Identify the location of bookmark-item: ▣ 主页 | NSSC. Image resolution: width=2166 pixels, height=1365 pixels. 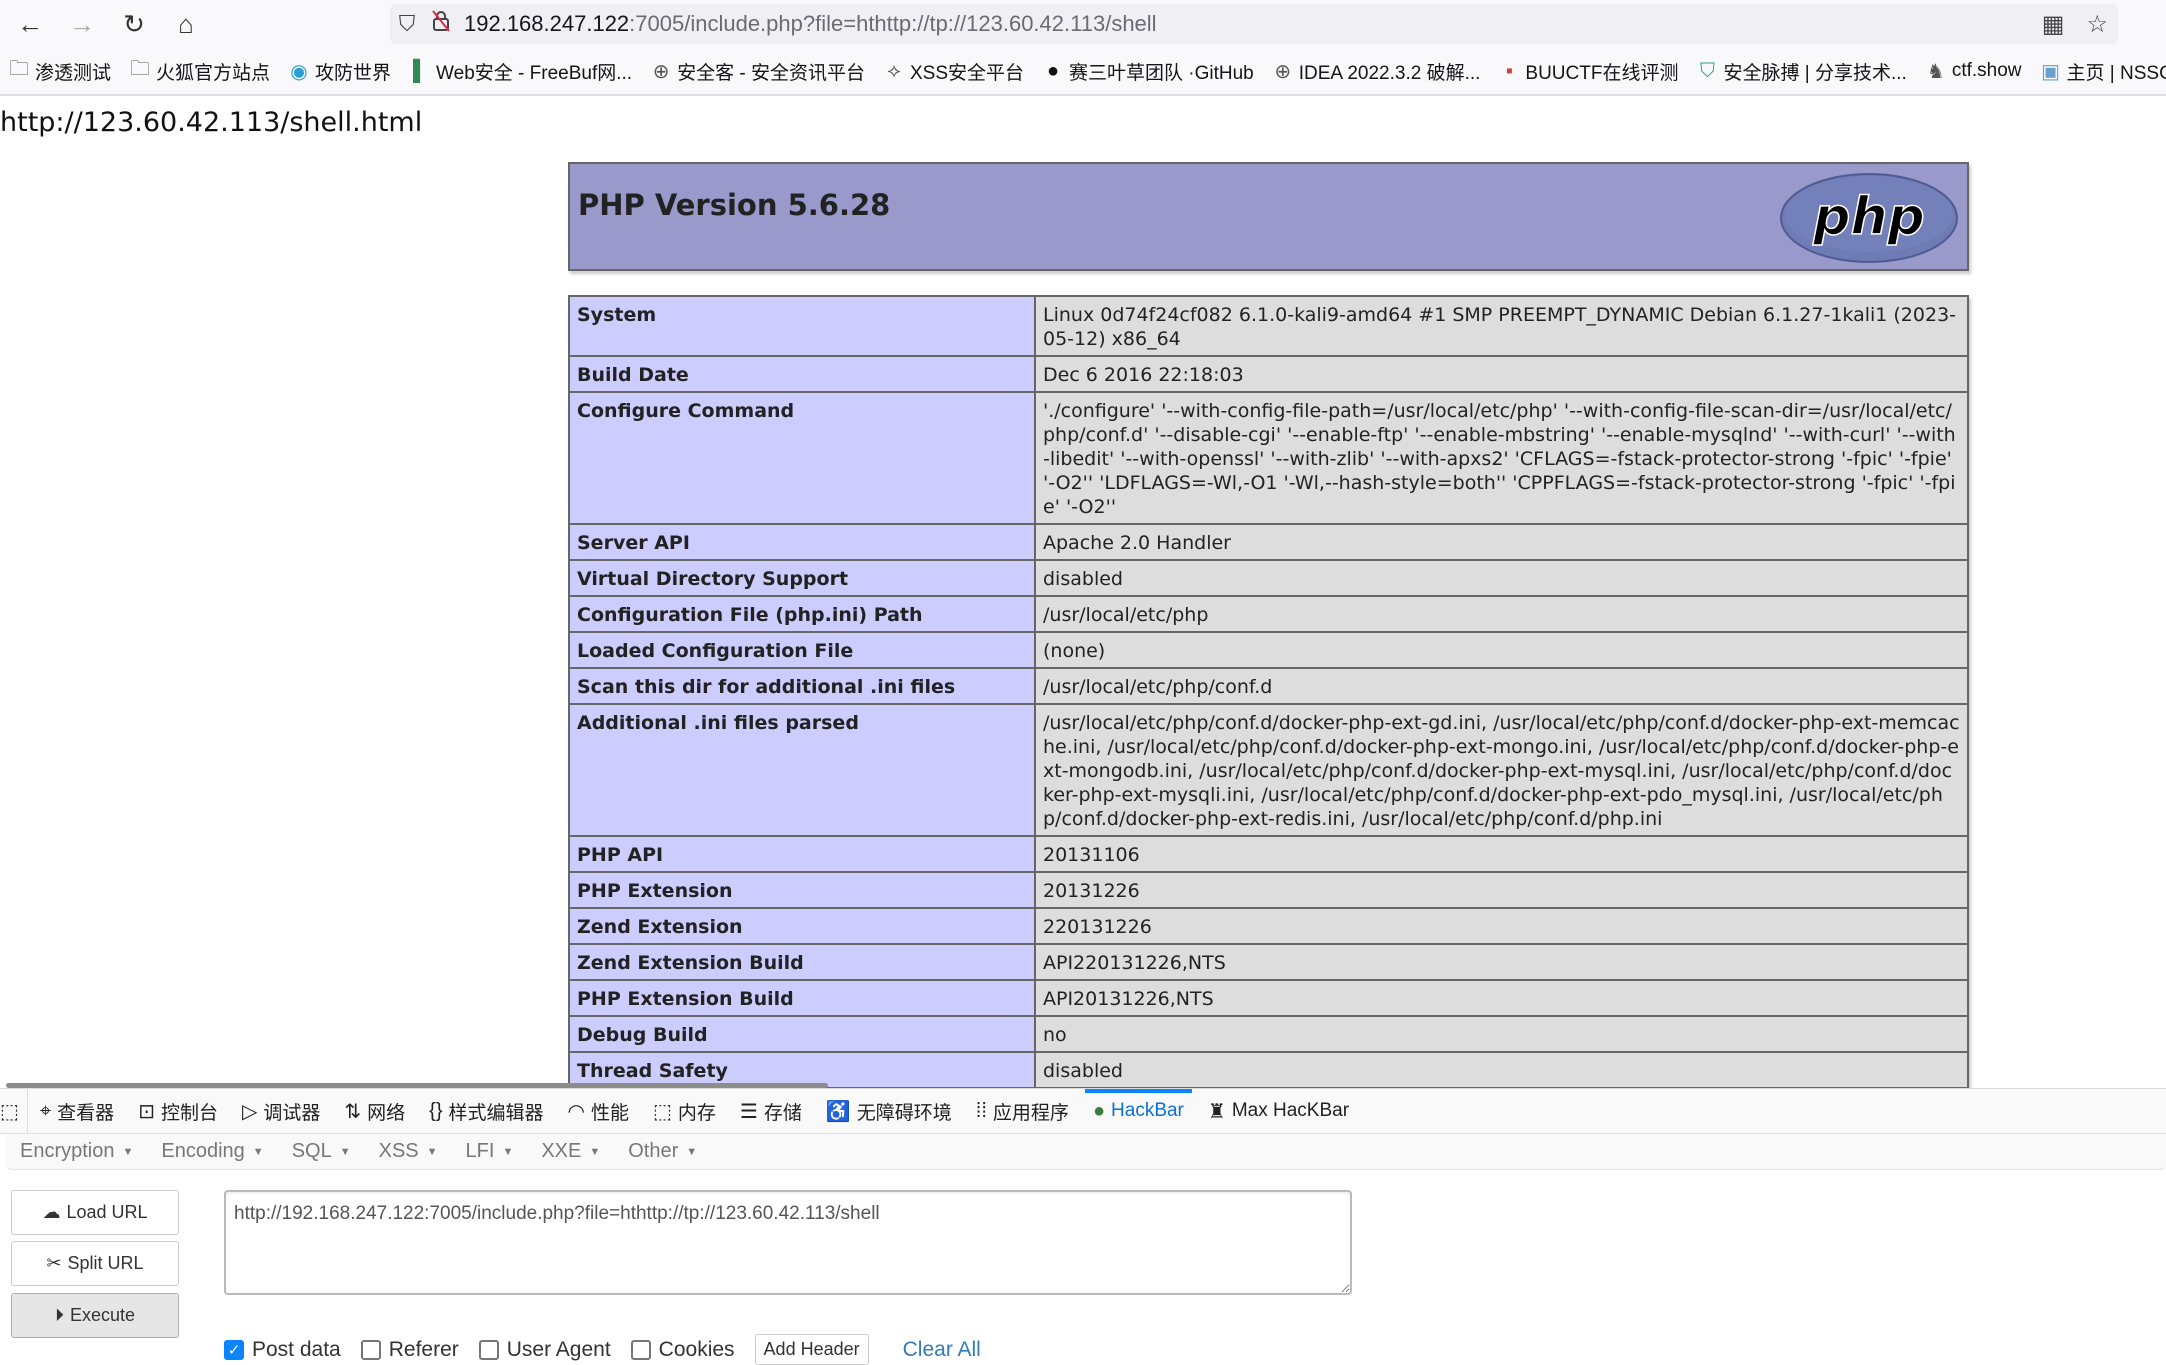
(2103, 71).